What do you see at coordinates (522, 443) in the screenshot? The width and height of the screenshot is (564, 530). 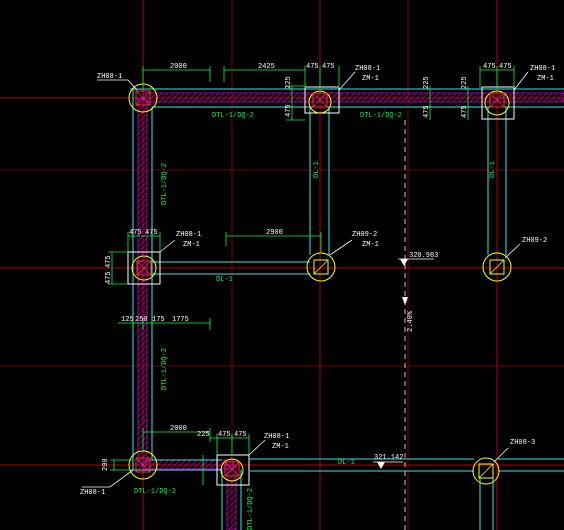 I see `label-zh08-3: ZH08-3` at bounding box center [522, 443].